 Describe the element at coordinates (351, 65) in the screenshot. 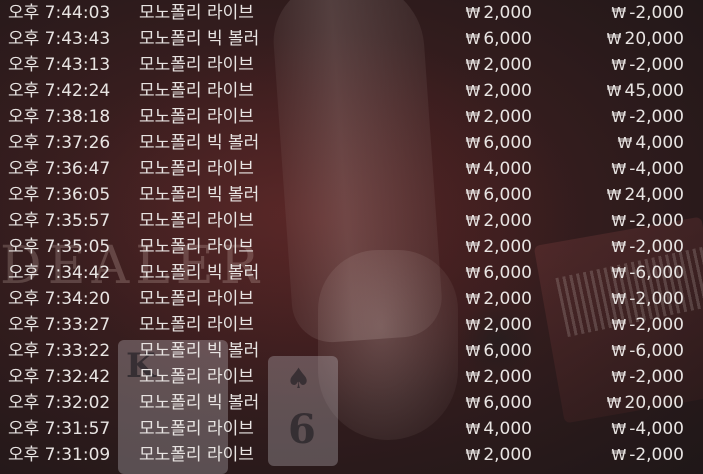

I see `history-row: 오후 7:43:13 모노폴리 라이브 ₩2,000 ₩ -2,000` at that location.